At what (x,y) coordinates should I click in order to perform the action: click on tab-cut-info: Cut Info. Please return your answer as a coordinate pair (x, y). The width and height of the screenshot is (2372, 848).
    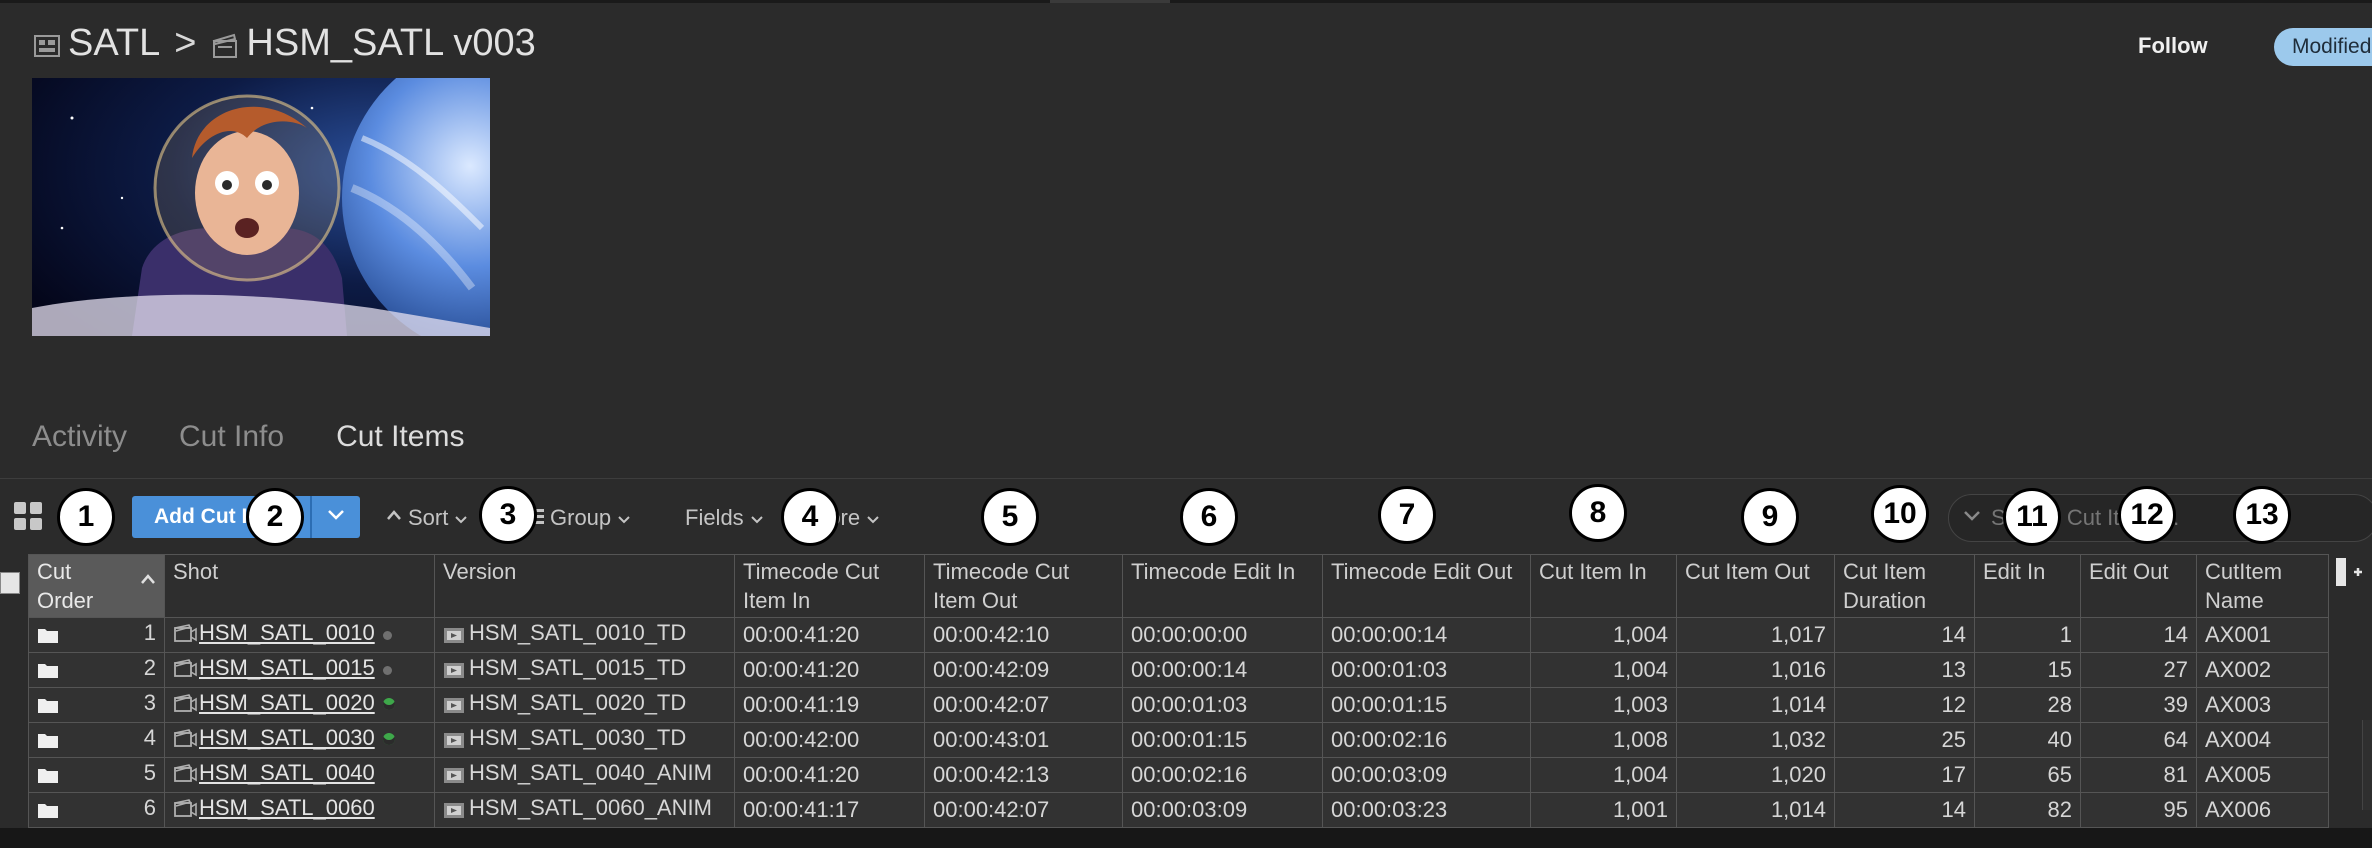
    Looking at the image, I should click on (231, 445).